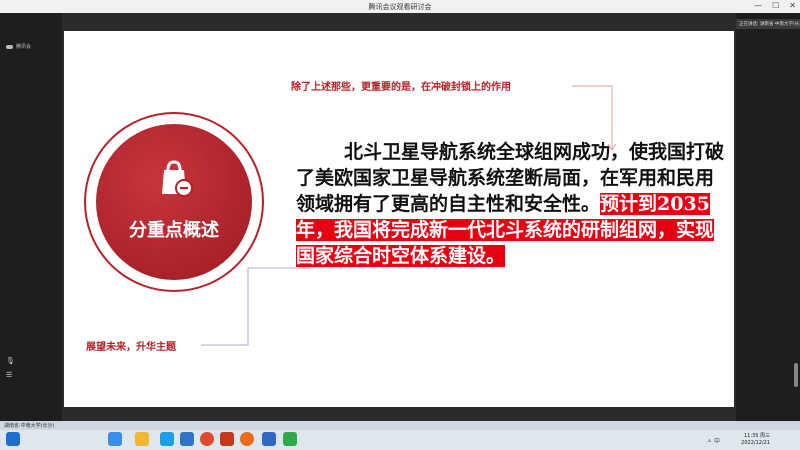 This screenshot has width=800, height=450. What do you see at coordinates (247, 439) in the screenshot?
I see `firefox-icon` at bounding box center [247, 439].